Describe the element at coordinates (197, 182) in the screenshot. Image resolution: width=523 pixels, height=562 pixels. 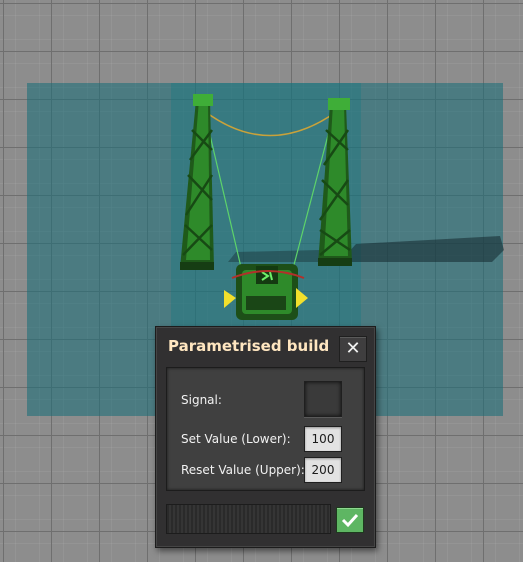
I see `power-pole-left` at that location.